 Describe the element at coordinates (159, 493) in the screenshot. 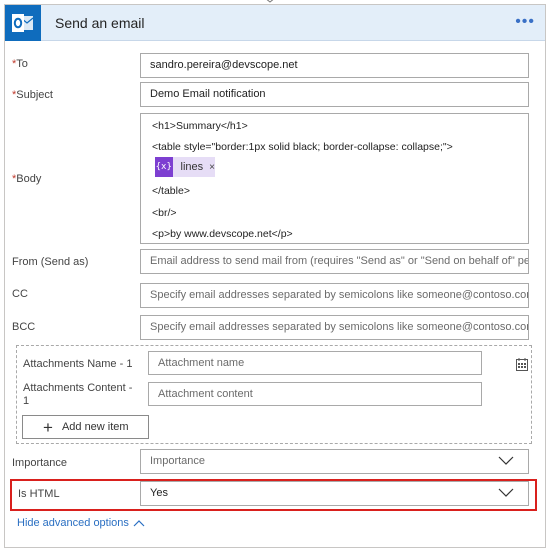

I see `is-html-value: Yes` at that location.